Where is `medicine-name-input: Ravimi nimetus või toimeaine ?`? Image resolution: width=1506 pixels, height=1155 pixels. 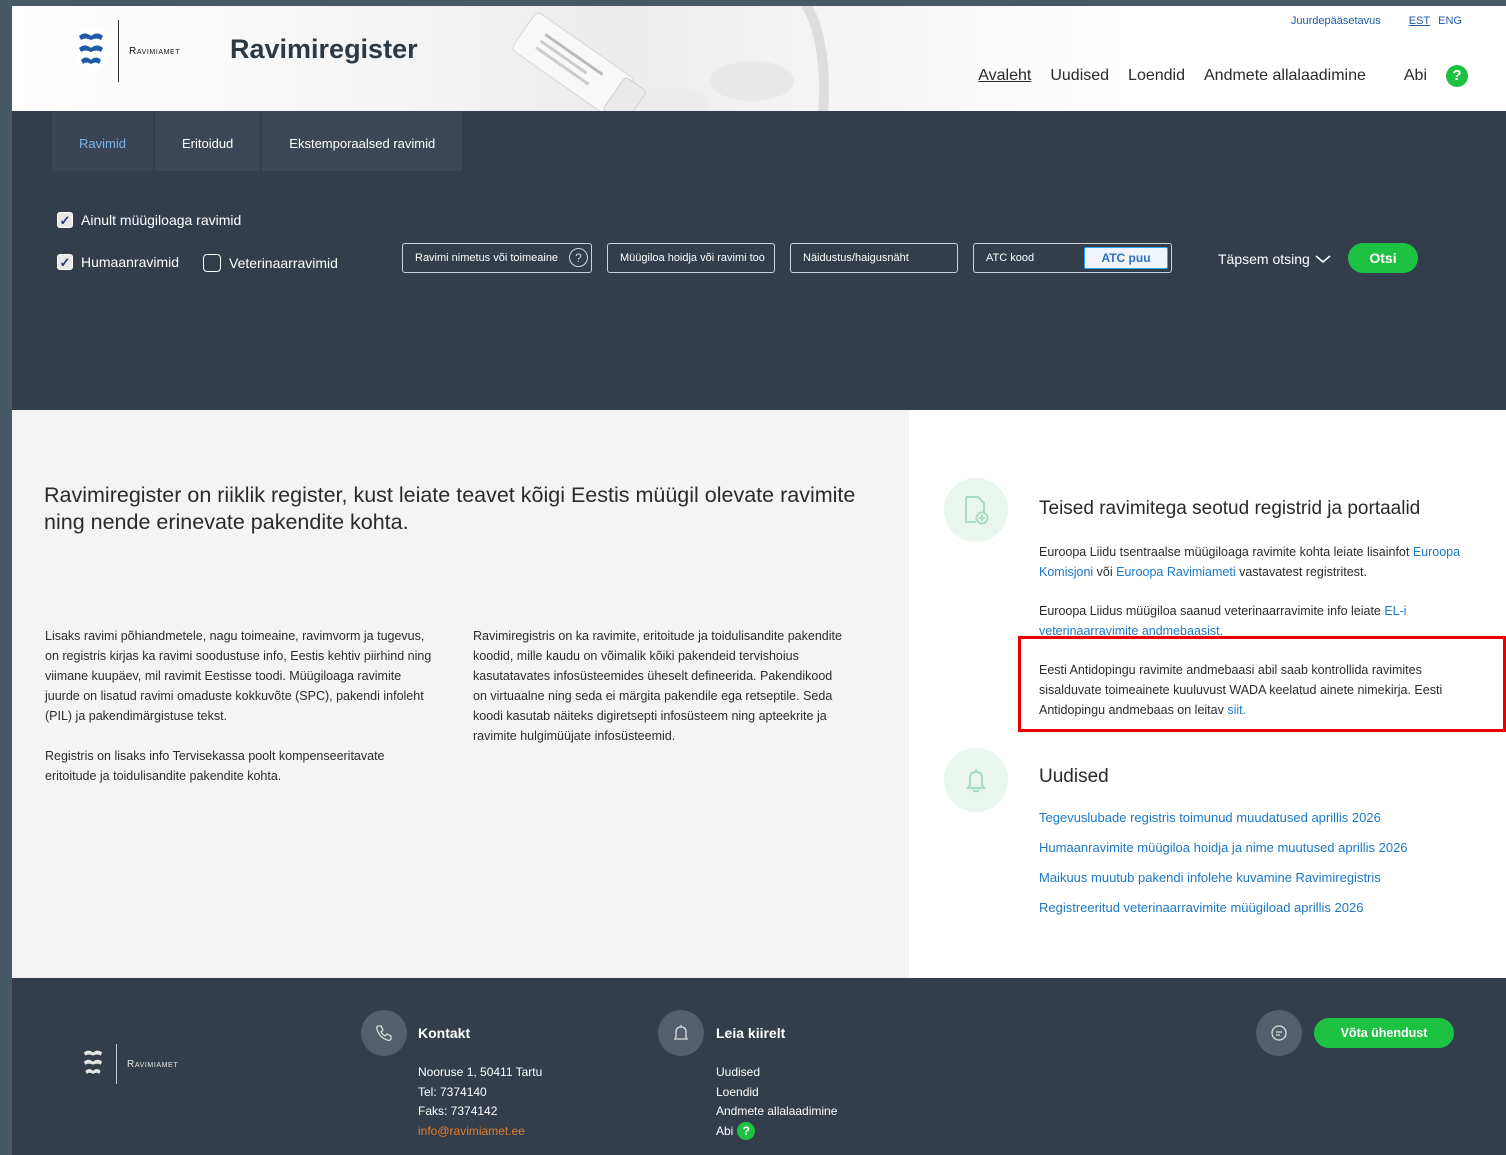 medicine-name-input: Ravimi nimetus või toimeaine ? is located at coordinates (497, 258).